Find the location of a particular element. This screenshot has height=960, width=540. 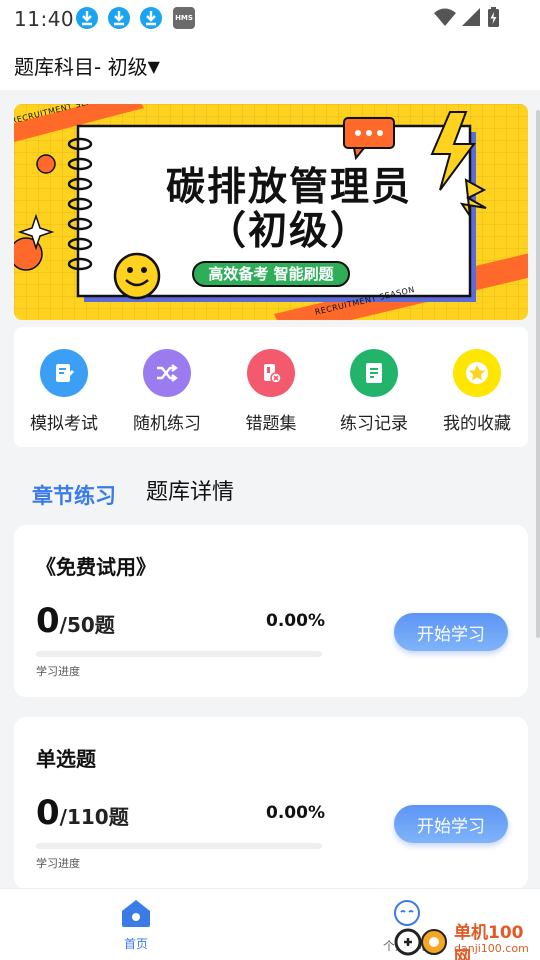

menu-my-favorites: 我的收藏 is located at coordinates (477, 391).